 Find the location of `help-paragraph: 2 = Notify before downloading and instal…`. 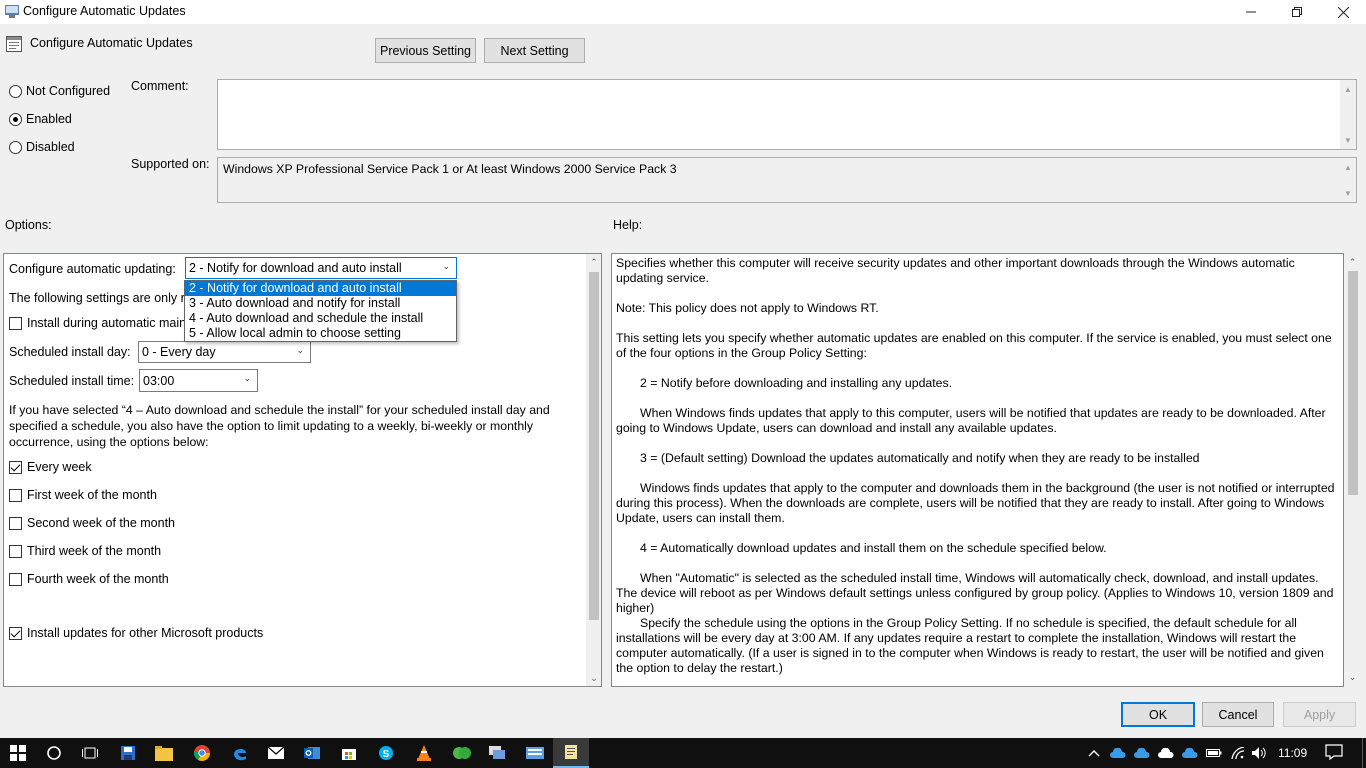

help-paragraph: 2 = Notify before downloading and instal… is located at coordinates (796, 383).